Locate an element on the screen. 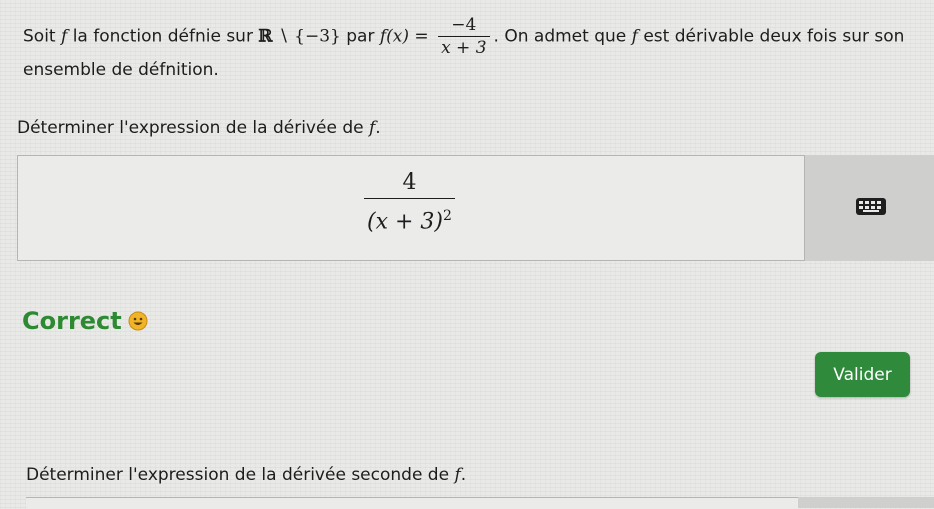 The height and width of the screenshot is (509, 934). smile-icon is located at coordinates (138, 321).